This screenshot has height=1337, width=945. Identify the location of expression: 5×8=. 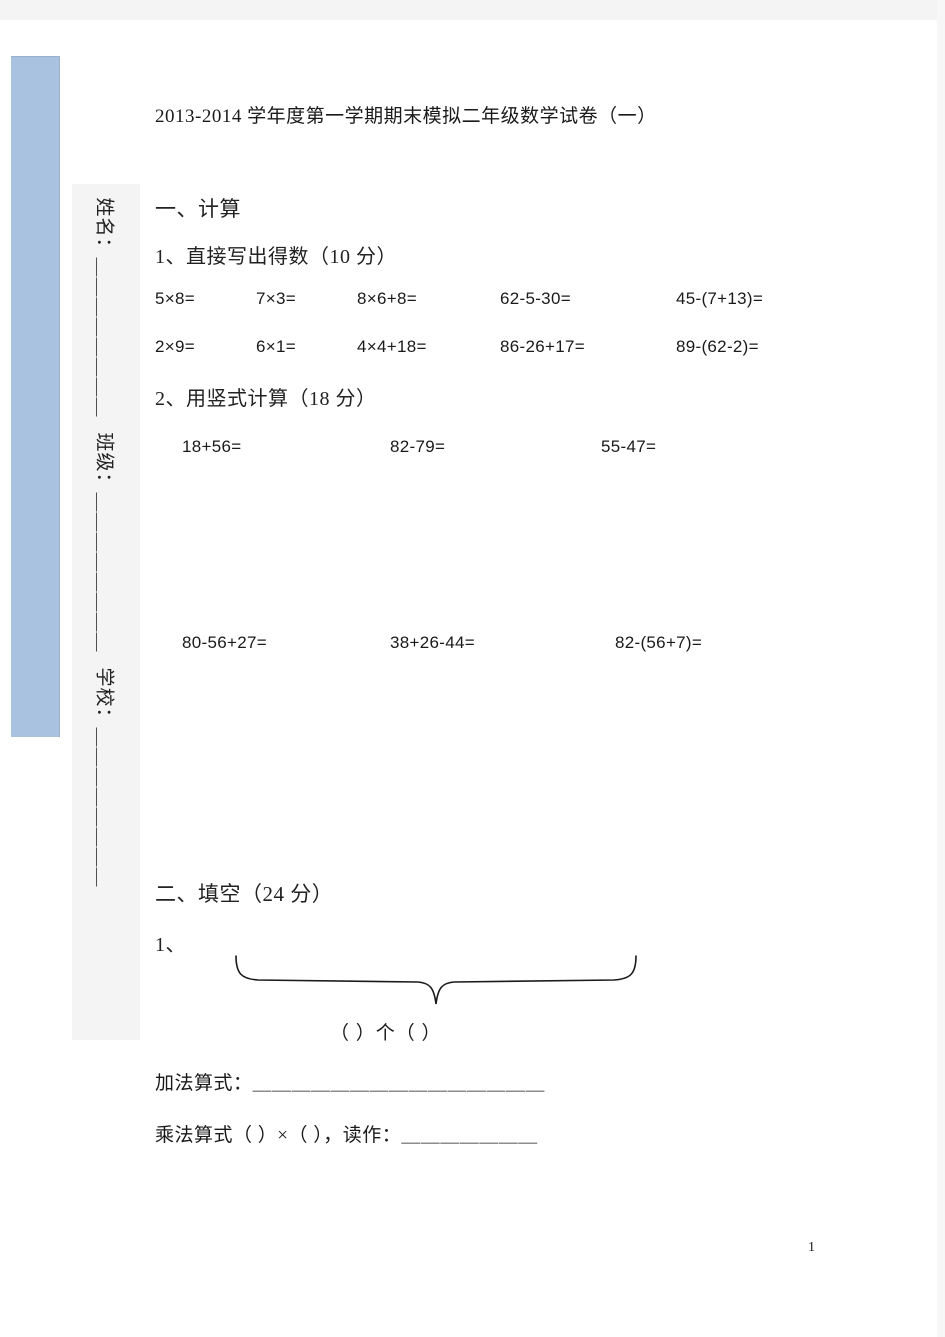
(175, 298).